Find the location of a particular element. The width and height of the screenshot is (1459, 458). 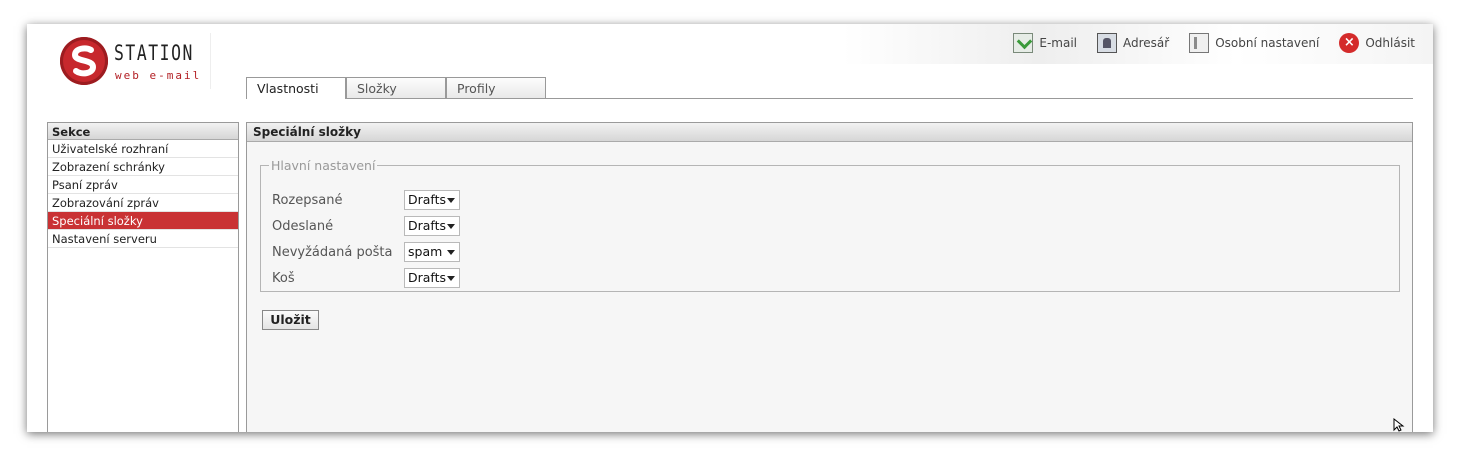

drafts-folder-value: Drafts is located at coordinates (427, 199).